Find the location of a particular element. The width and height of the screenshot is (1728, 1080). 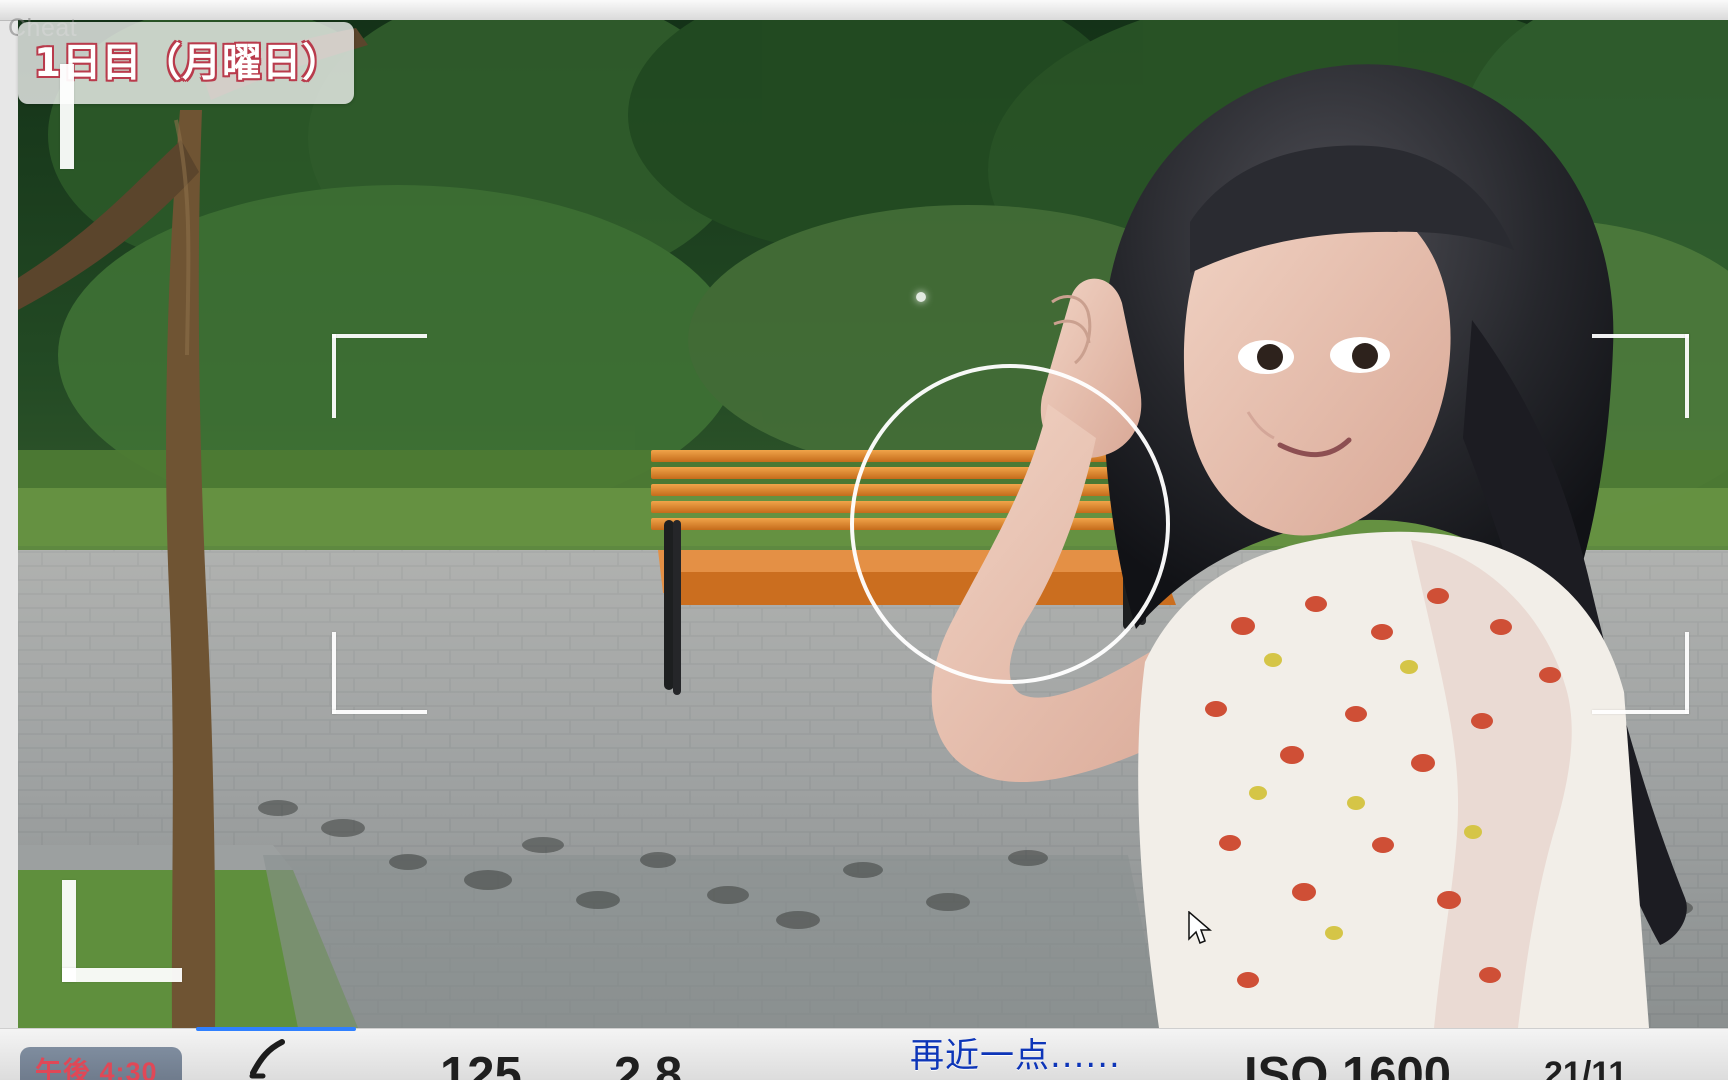

focus-circle is located at coordinates (1010, 524).